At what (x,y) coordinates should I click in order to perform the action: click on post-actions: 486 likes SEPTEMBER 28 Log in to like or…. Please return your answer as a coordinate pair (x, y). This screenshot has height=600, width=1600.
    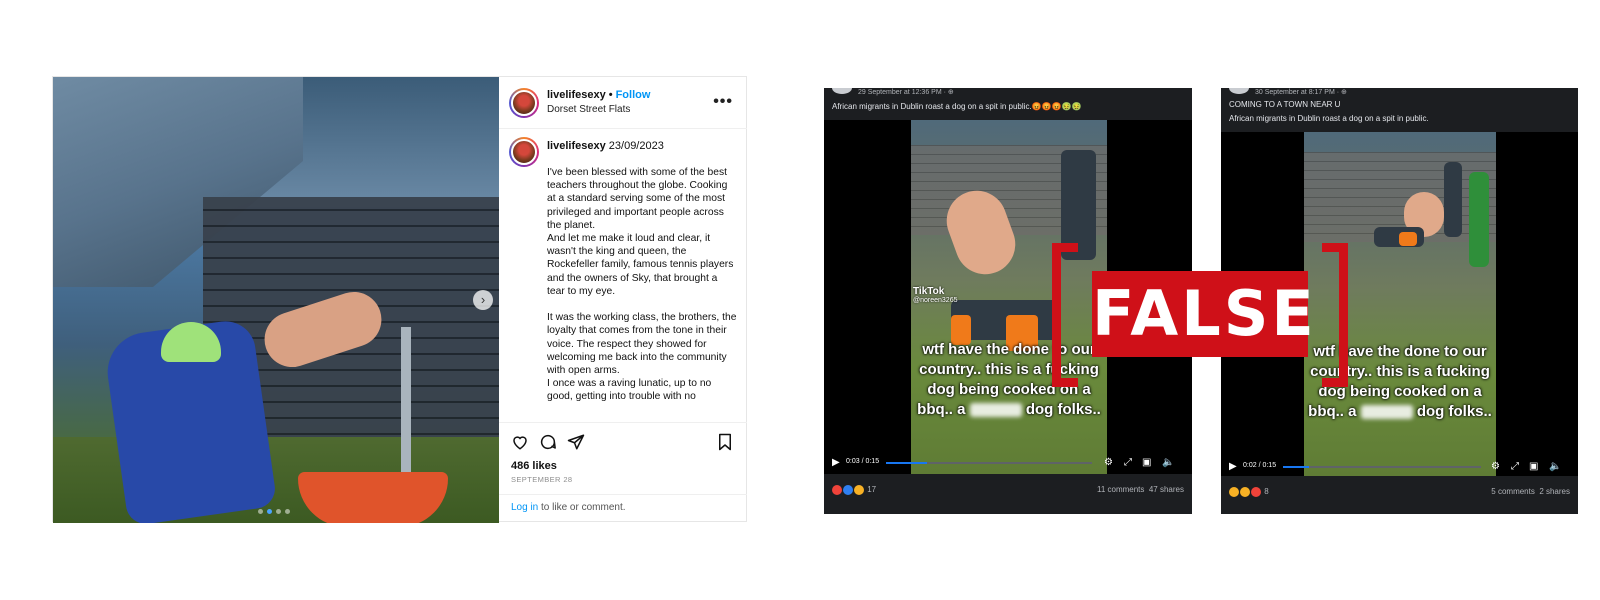
    Looking at the image, I should click on (623, 472).